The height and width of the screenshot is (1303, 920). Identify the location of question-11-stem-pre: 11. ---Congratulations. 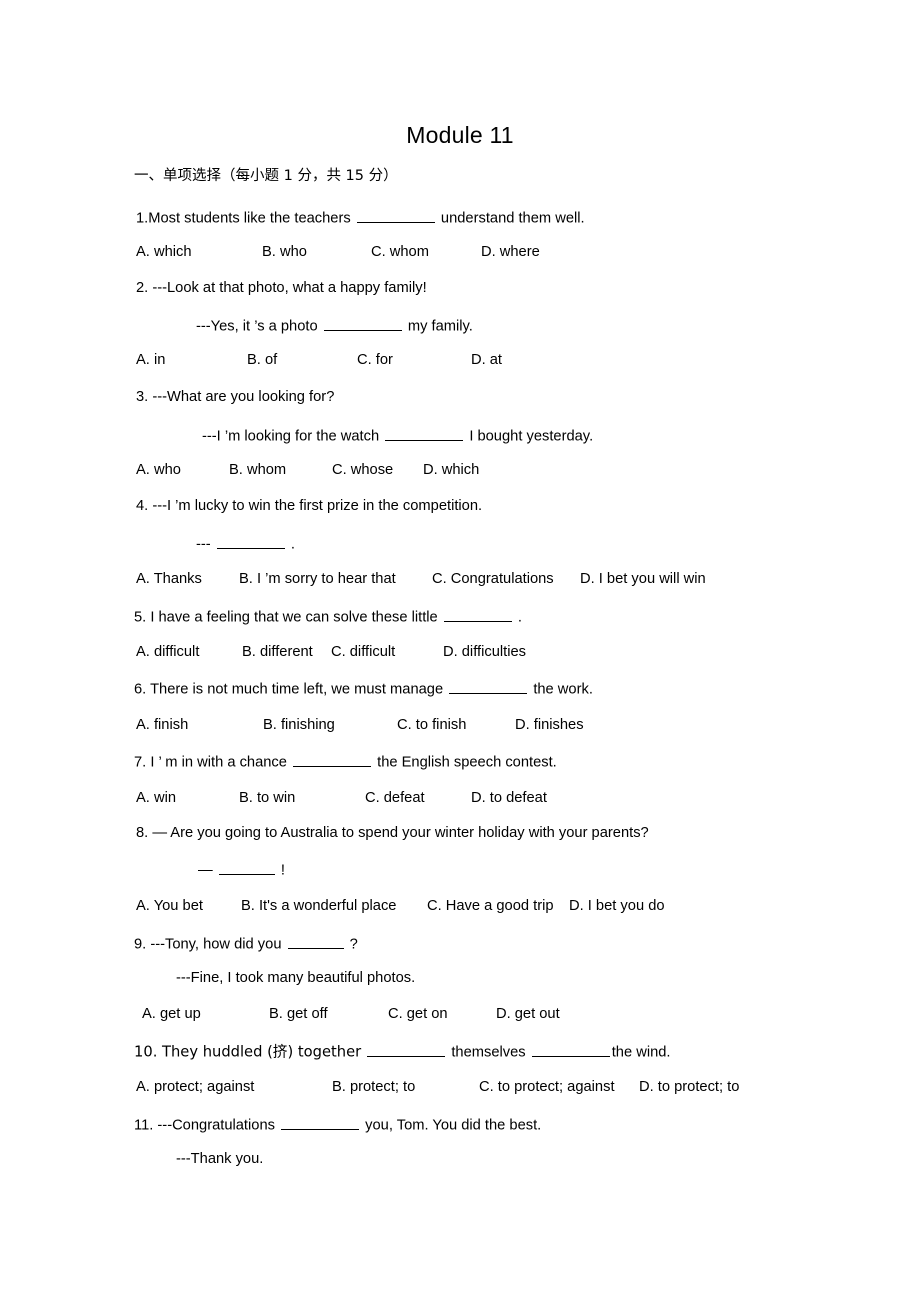
(204, 1125).